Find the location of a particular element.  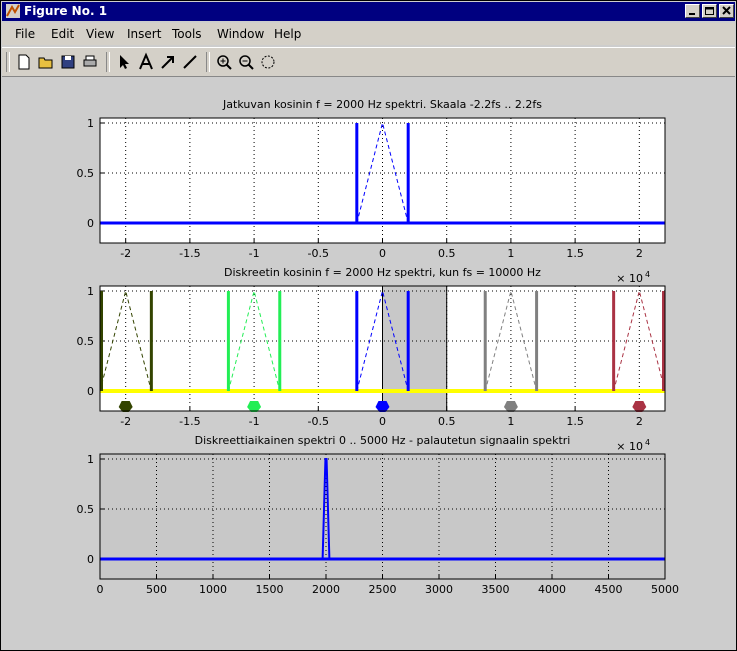

zoom-in-icon is located at coordinates (224, 62).